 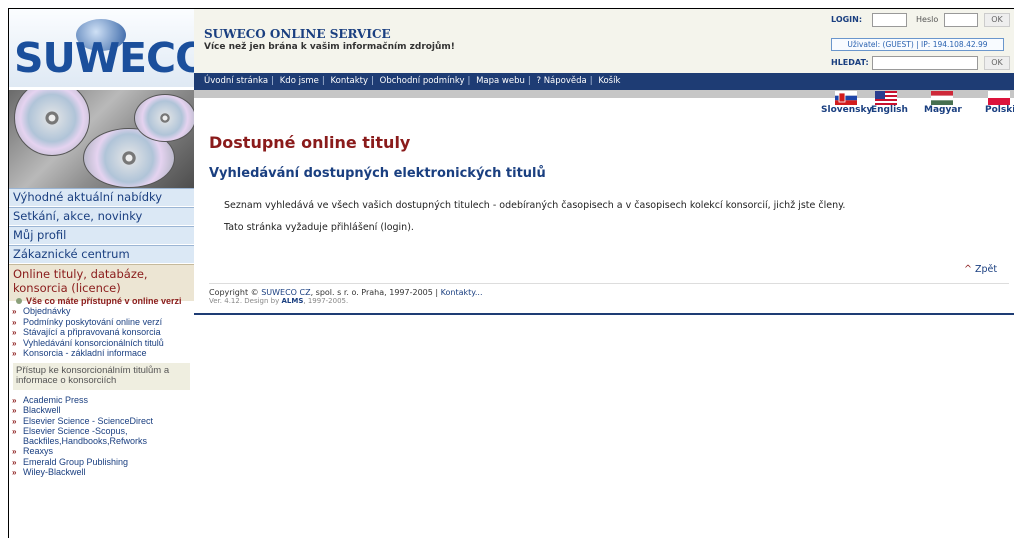 What do you see at coordinates (112, 58) in the screenshot?
I see `logo-text: SUWECO` at bounding box center [112, 58].